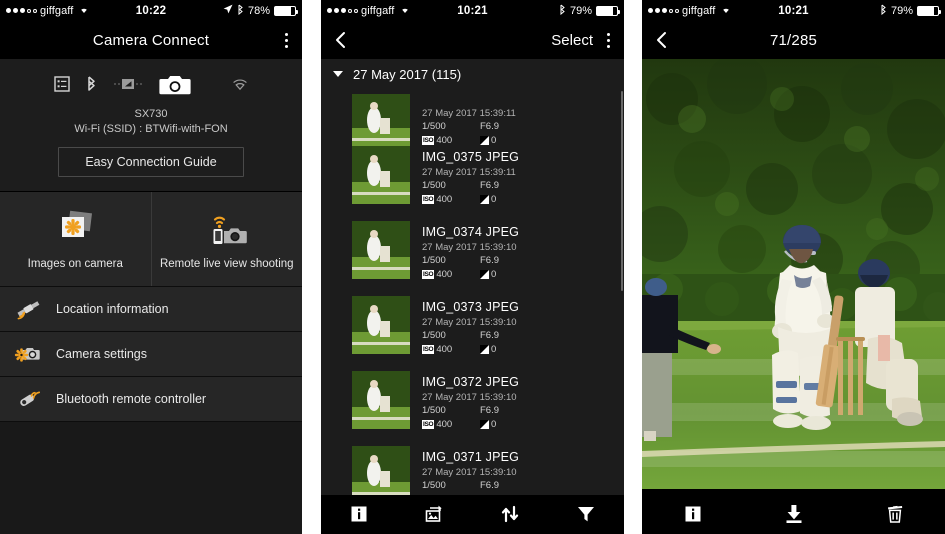 The width and height of the screenshot is (945, 534). What do you see at coordinates (226, 239) in the screenshot?
I see `tile-remote-live-view: Remote live view shooting` at bounding box center [226, 239].